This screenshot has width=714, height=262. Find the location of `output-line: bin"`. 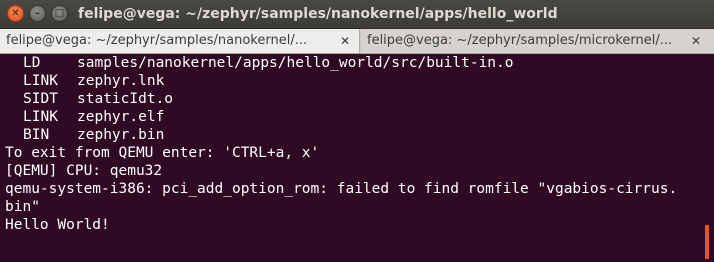

output-line: bin" is located at coordinates (22, 207).